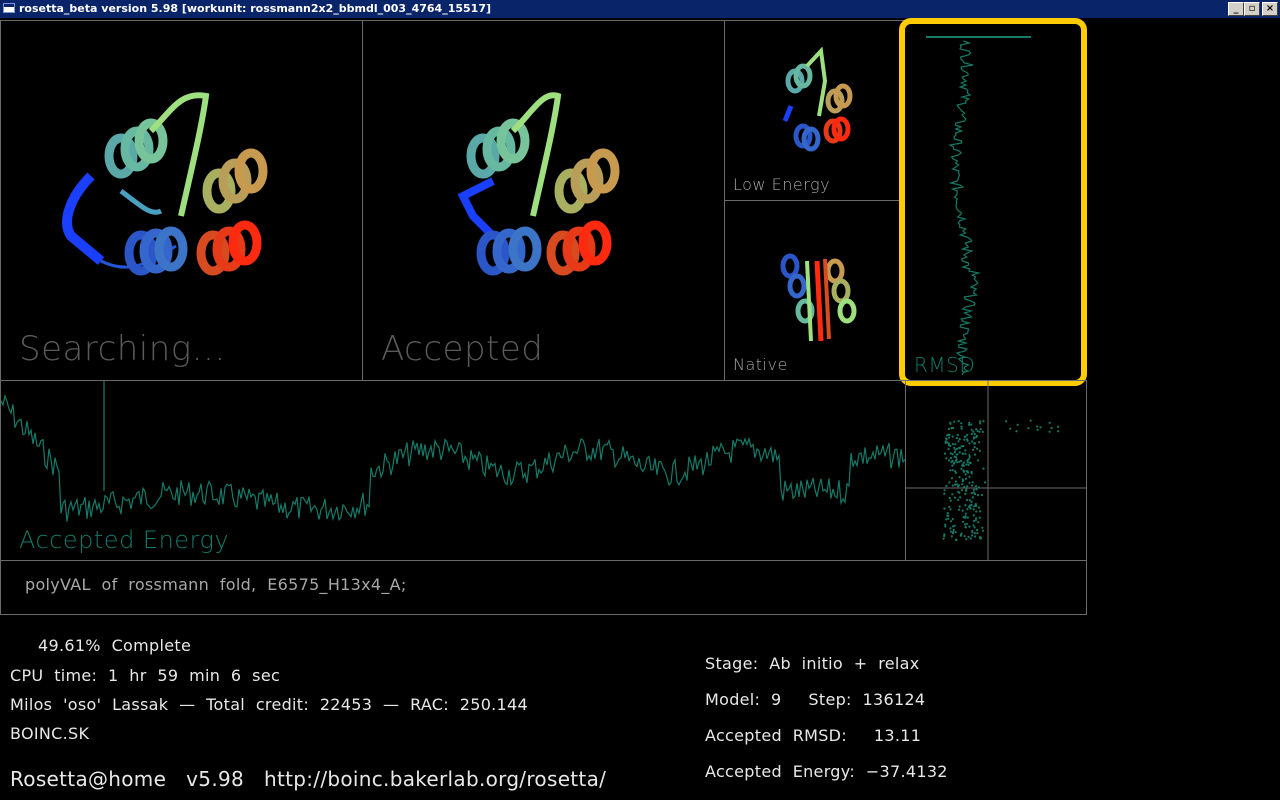 The width and height of the screenshot is (1280, 800). Describe the element at coordinates (826, 771) in the screenshot. I see `accepted-energy-info: Accepted Energy: −37.4132` at that location.